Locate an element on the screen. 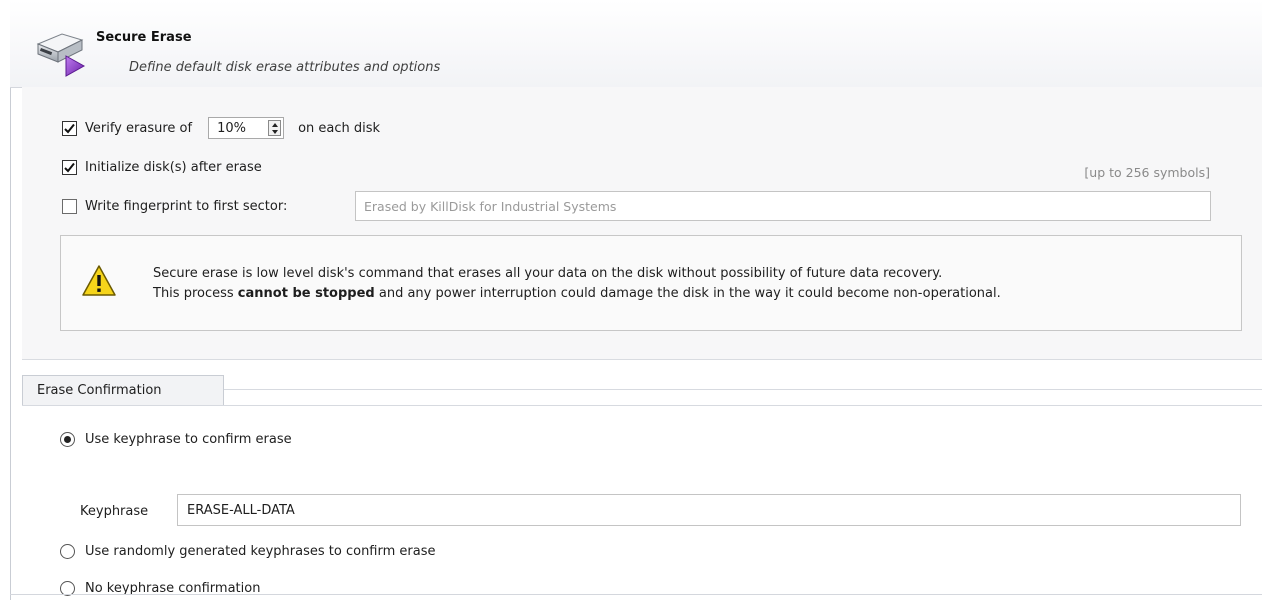  fingerprint-hint: [up to 256 symbols] is located at coordinates (1147, 172).